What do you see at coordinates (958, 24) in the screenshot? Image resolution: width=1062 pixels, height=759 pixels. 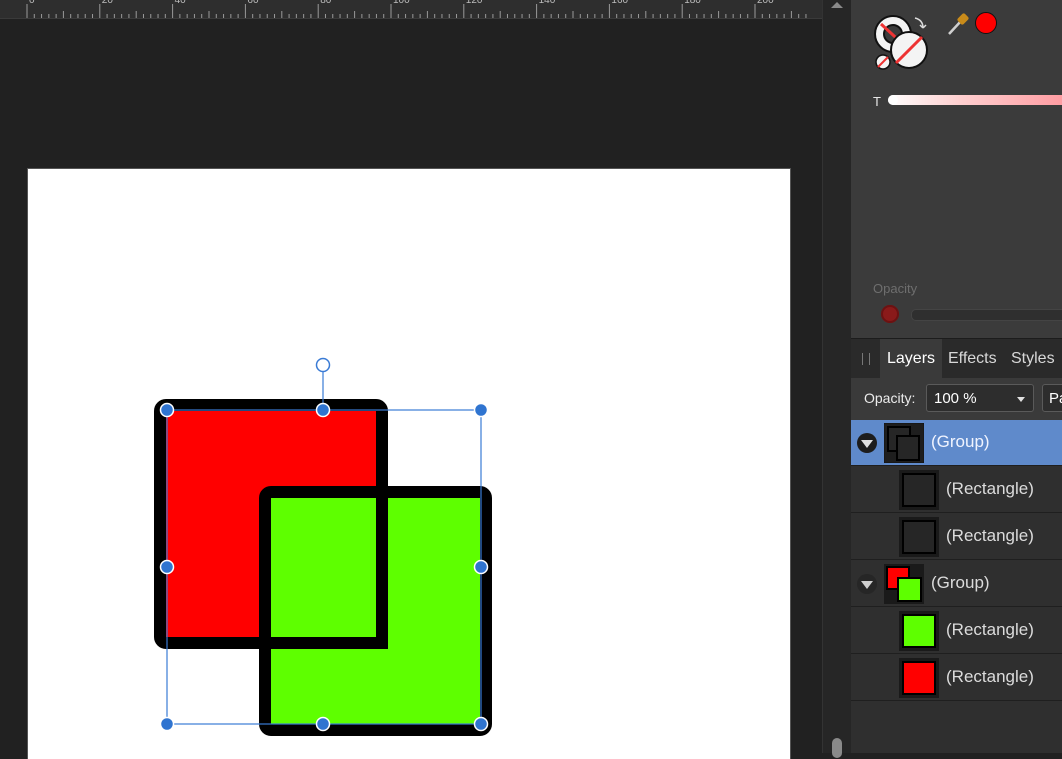 I see `eyedropper-icon` at bounding box center [958, 24].